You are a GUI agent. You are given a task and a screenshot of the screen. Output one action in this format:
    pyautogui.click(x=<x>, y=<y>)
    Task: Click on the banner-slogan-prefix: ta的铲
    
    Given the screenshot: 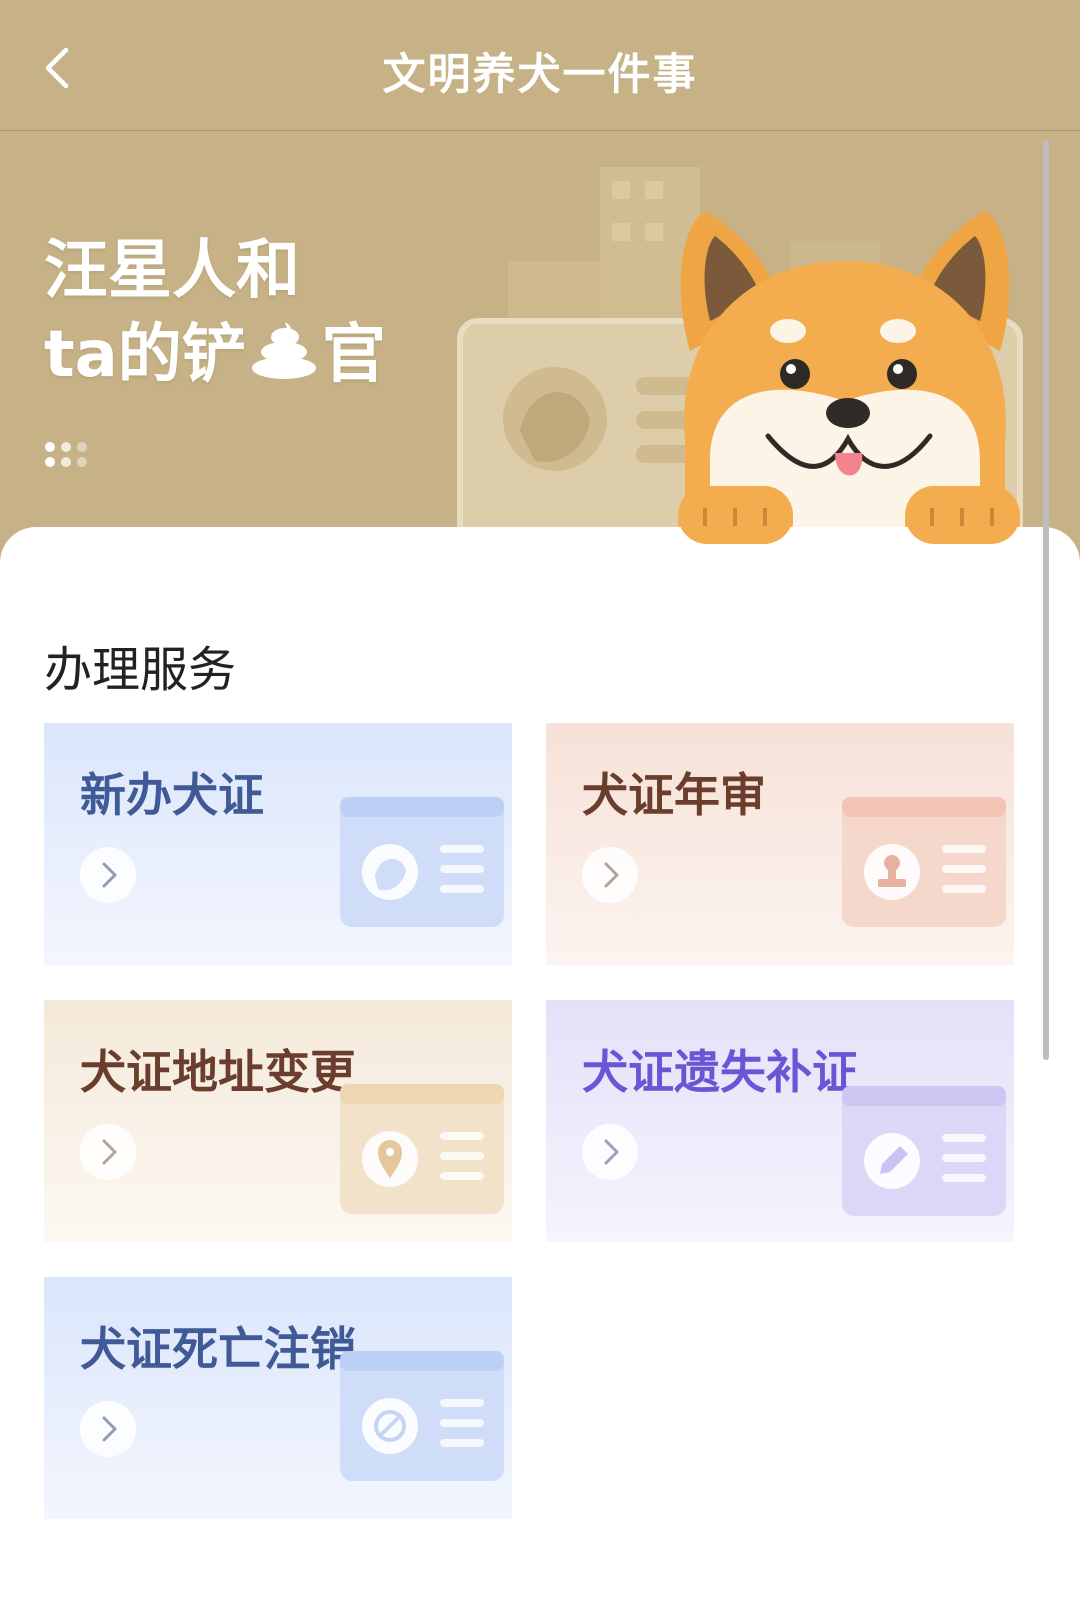 What is the action you would take?
    pyautogui.click(x=145, y=355)
    